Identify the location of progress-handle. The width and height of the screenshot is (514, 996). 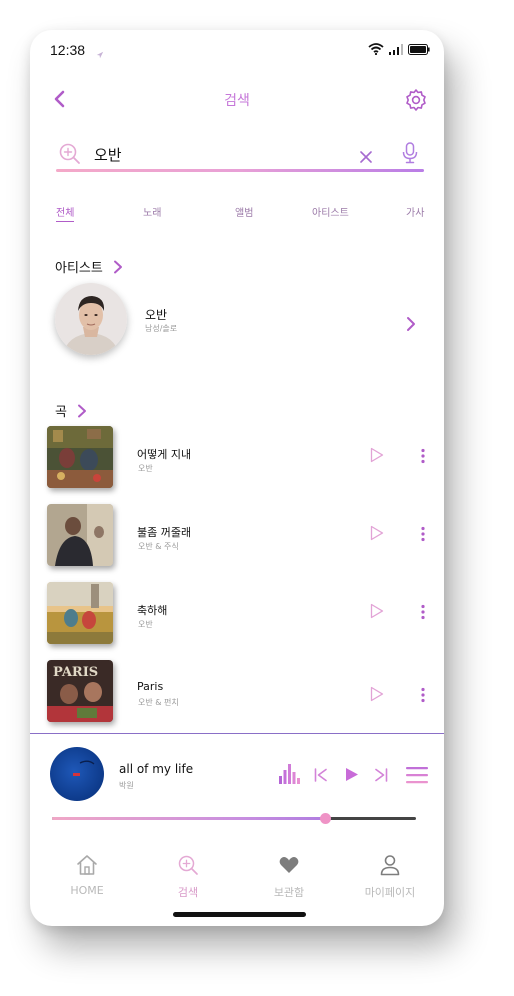
(325, 818).